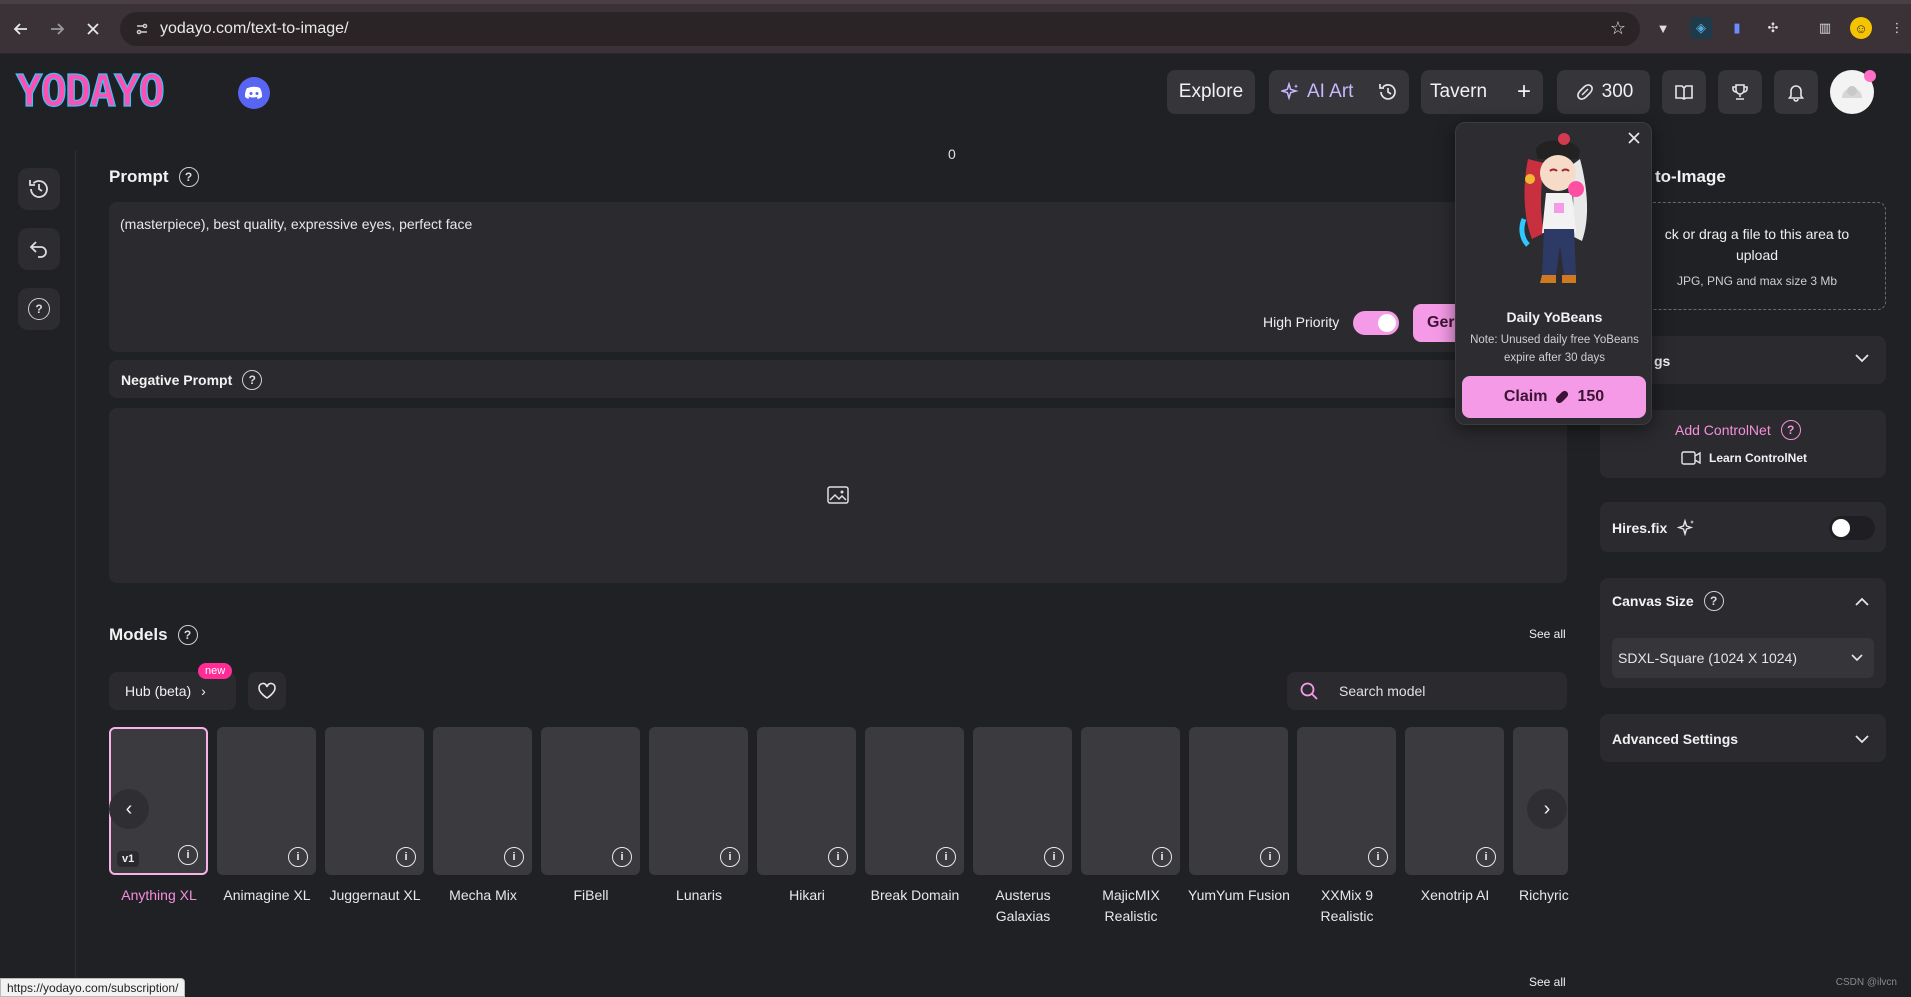 Image resolution: width=1911 pixels, height=997 pixels. I want to click on extension-icon-2: ▮, so click(1737, 28).